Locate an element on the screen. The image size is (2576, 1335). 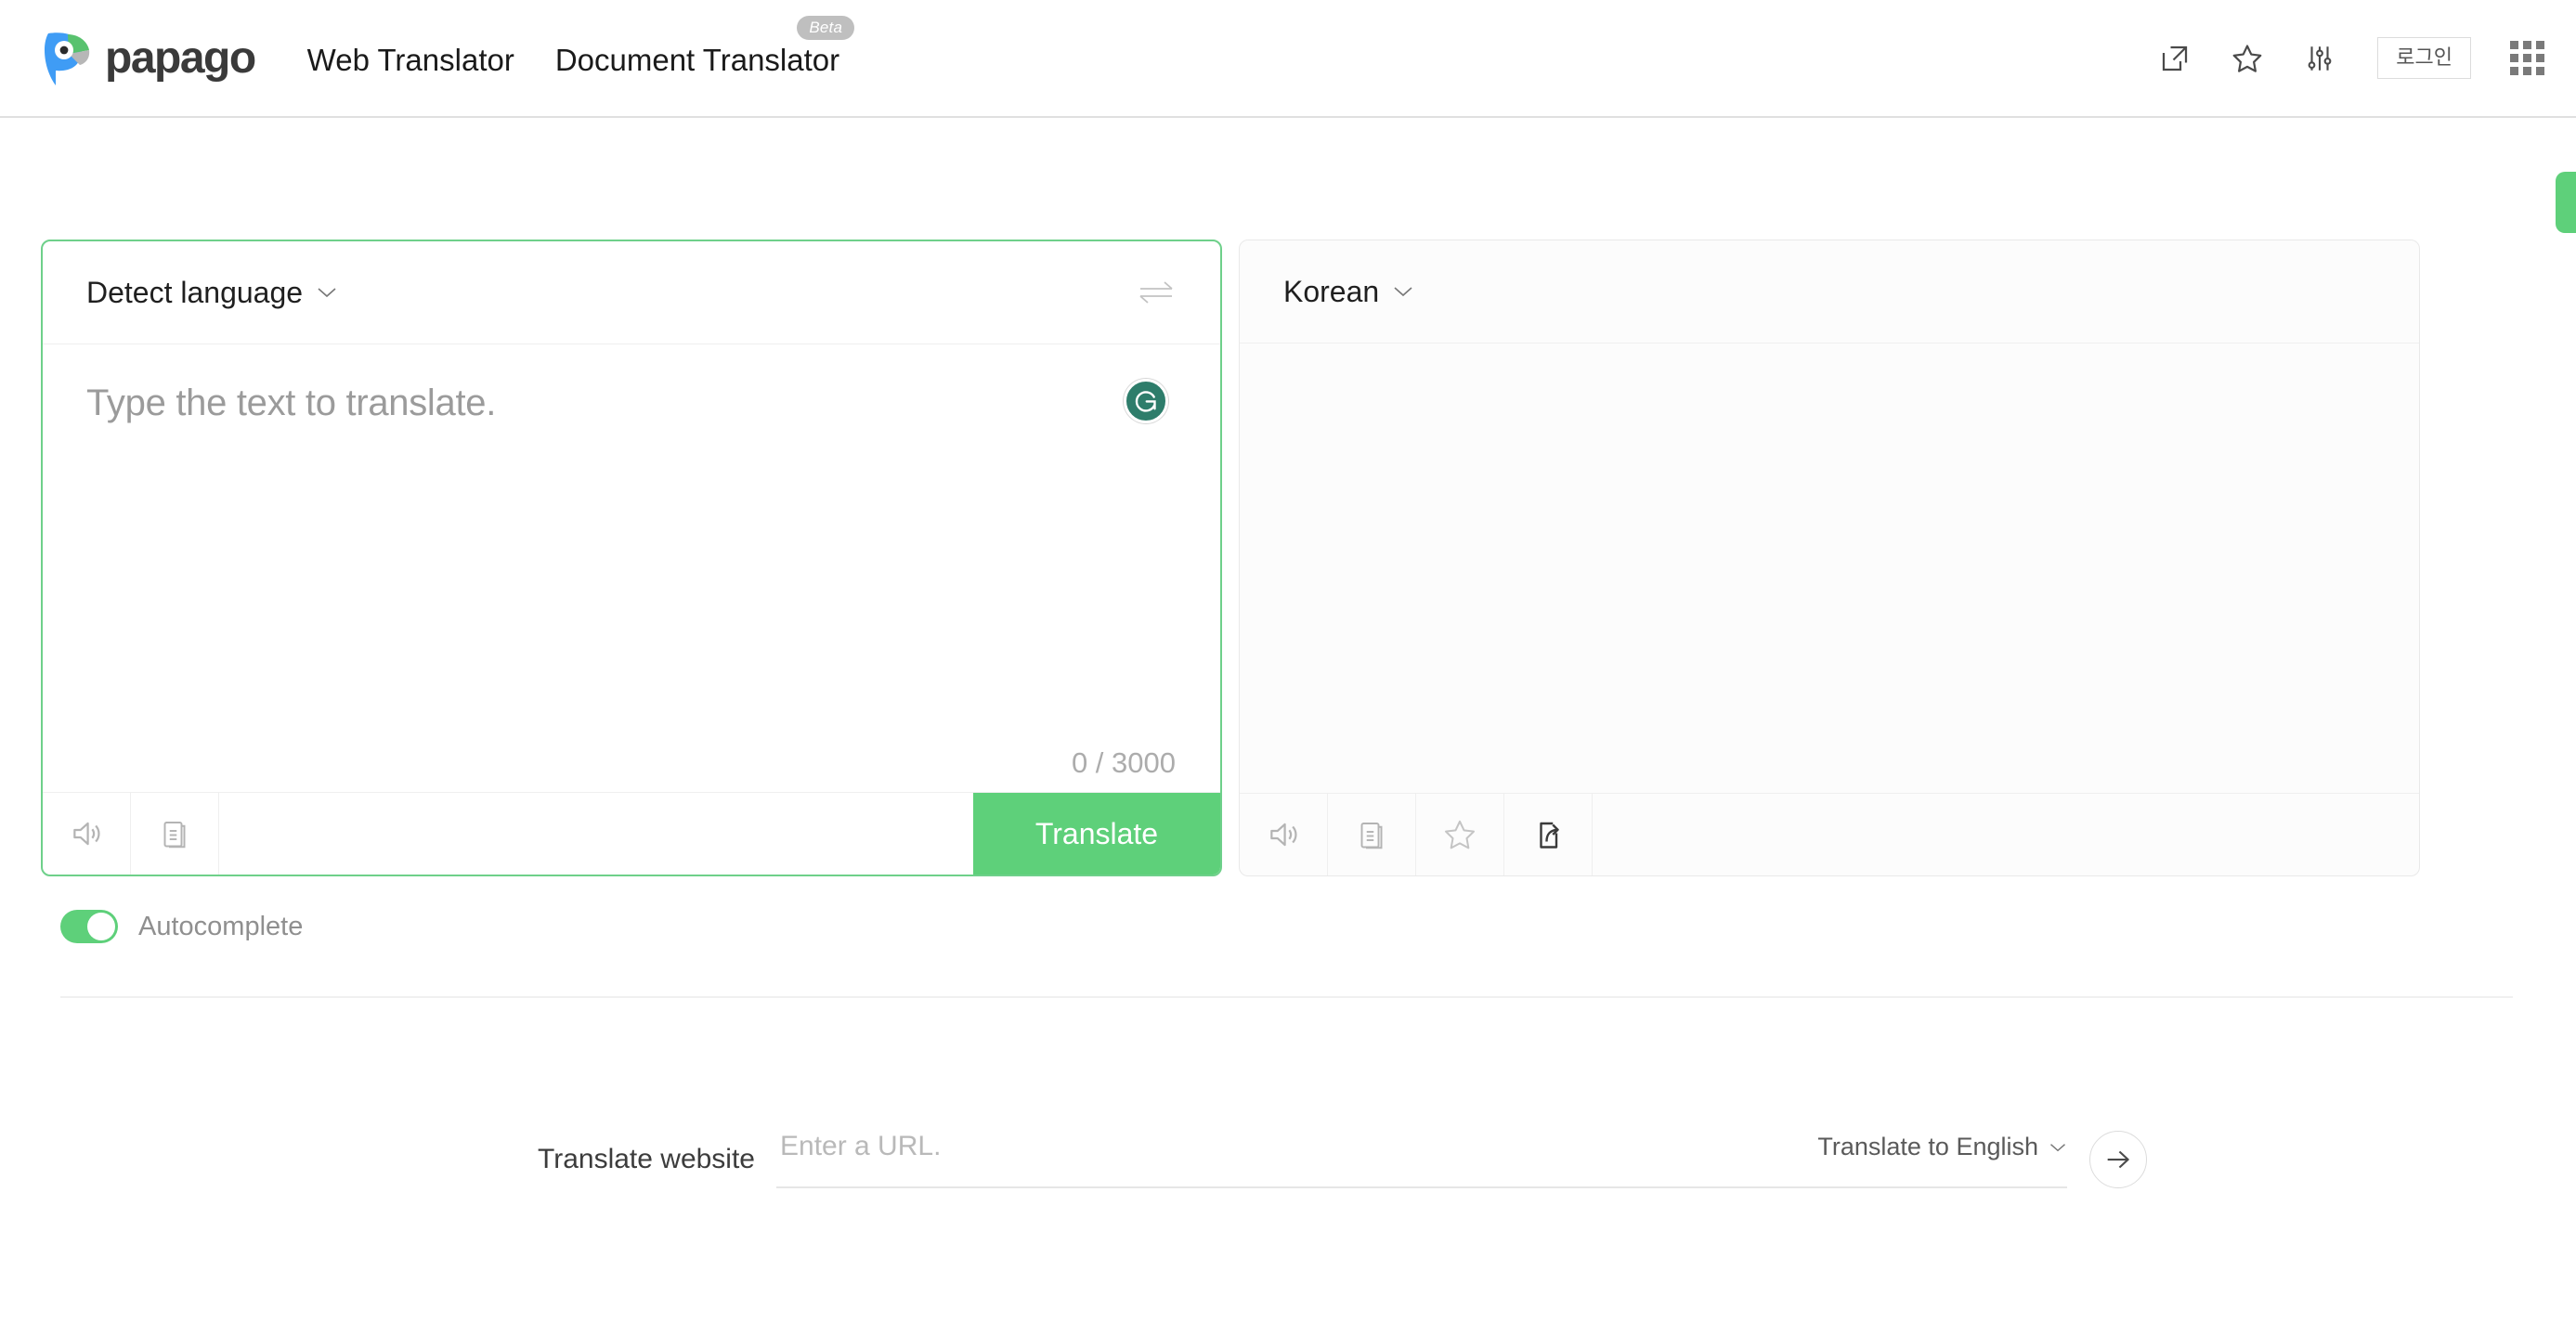
settings-sliders-icon is located at coordinates (2319, 59).